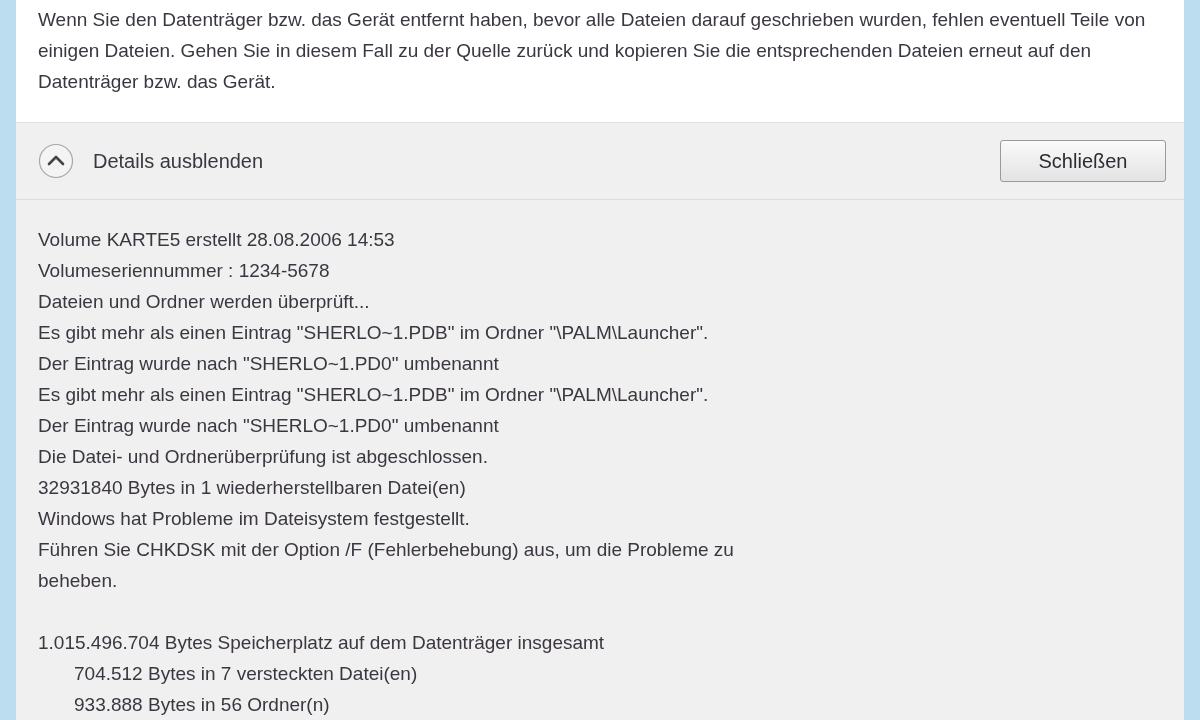  Describe the element at coordinates (217, 240) in the screenshot. I see `log-line: Volume KARTE5 erstellt 28.08.2006 14:53` at that location.